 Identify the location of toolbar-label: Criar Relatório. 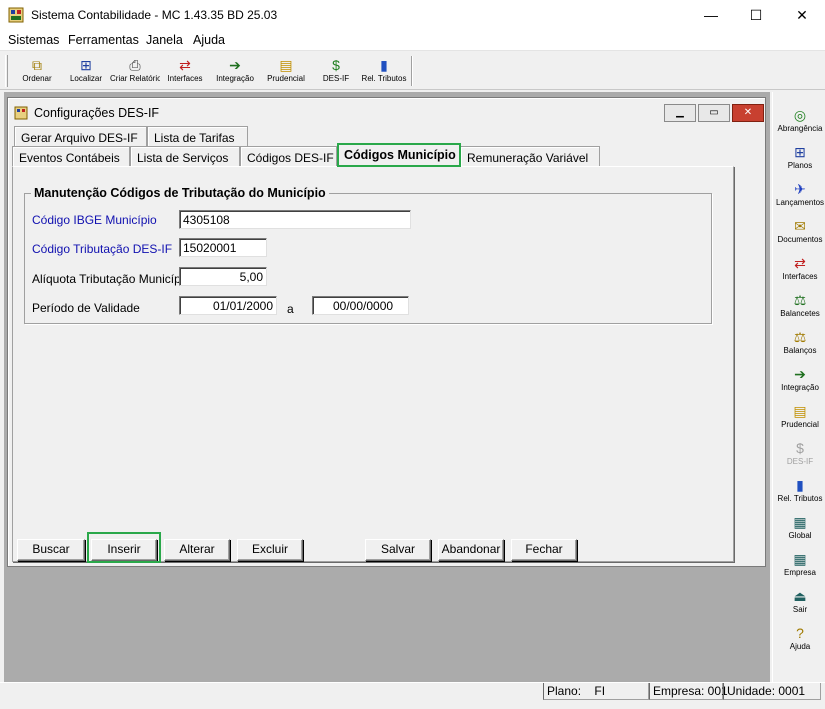
(135, 78).